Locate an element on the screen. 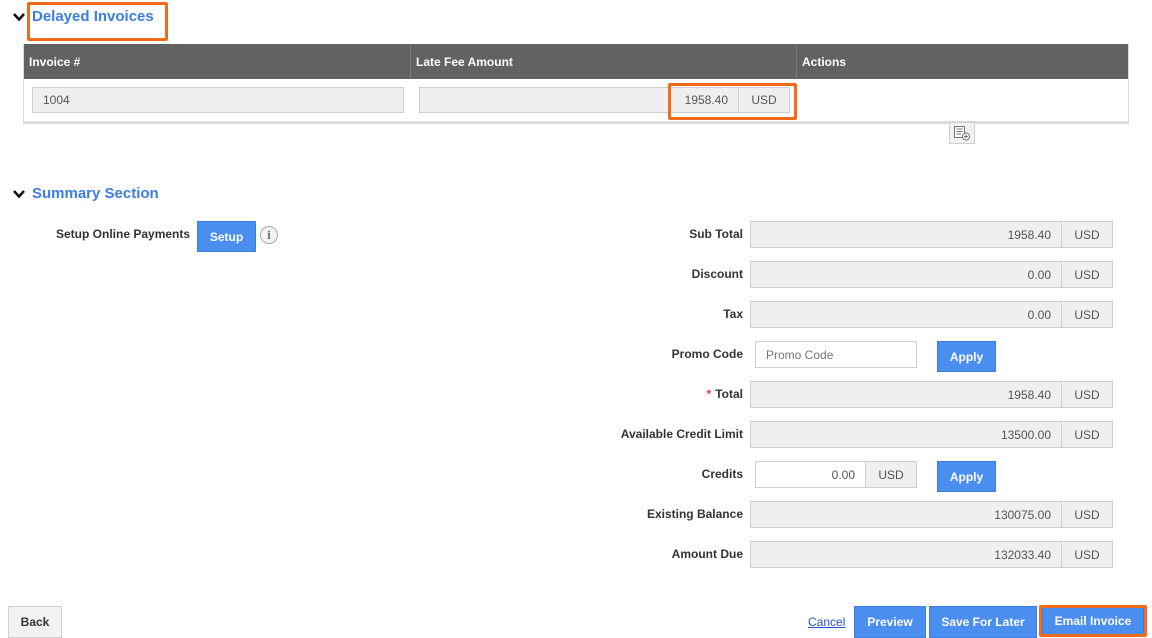 Image resolution: width=1152 pixels, height=638 pixels. total-label-text: Total is located at coordinates (729, 394).